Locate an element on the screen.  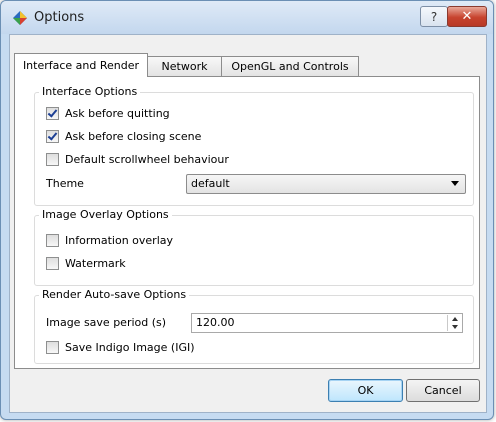
tab-opengl-and-controls: OpenGL and Controls is located at coordinates (290, 66).